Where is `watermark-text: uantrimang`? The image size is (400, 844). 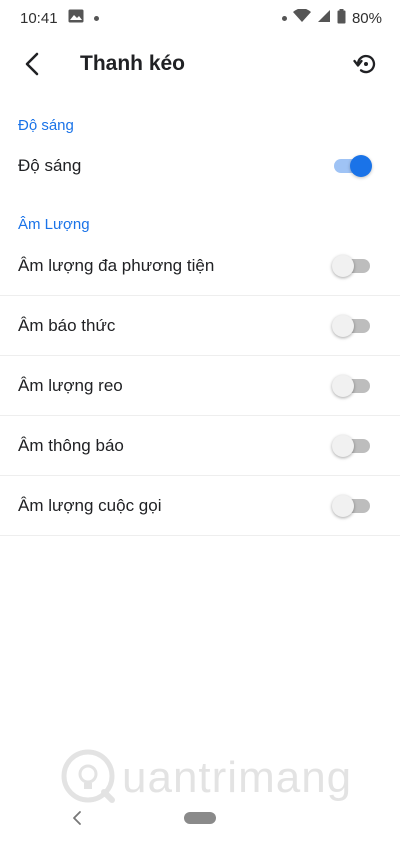
watermark-text: uantrimang is located at coordinates (237, 777).